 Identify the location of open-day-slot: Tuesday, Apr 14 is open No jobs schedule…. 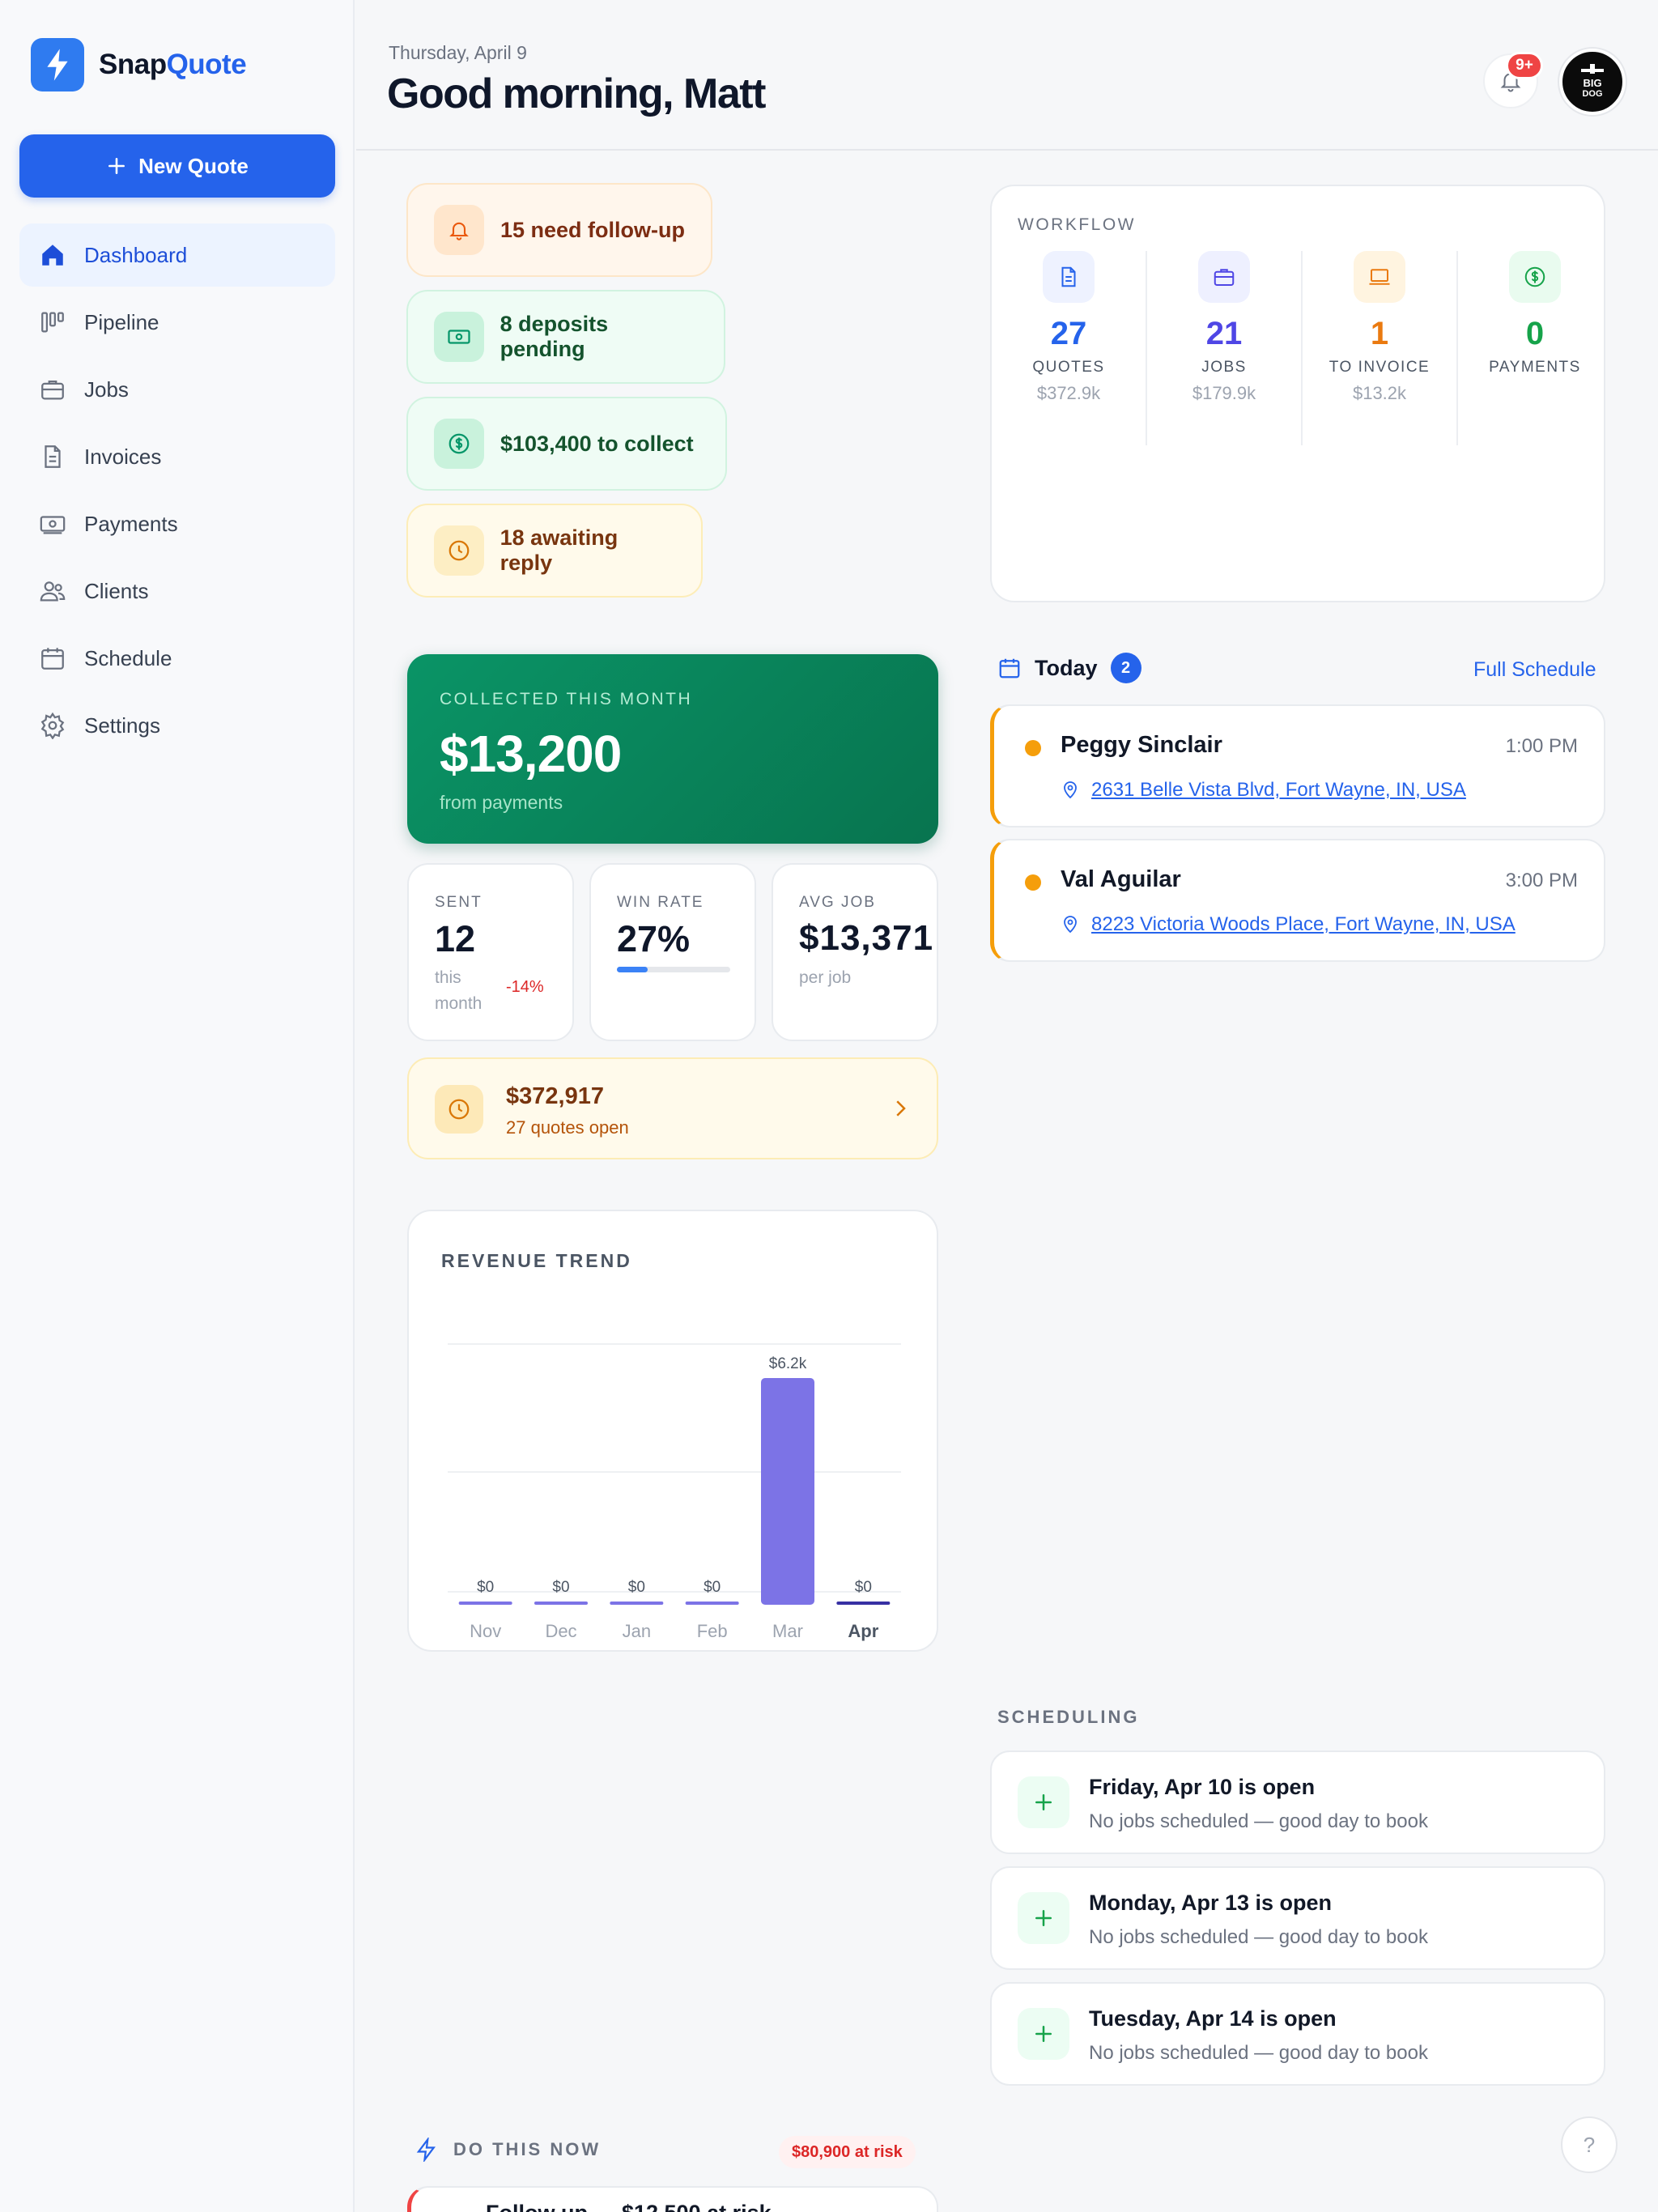
(1297, 2034).